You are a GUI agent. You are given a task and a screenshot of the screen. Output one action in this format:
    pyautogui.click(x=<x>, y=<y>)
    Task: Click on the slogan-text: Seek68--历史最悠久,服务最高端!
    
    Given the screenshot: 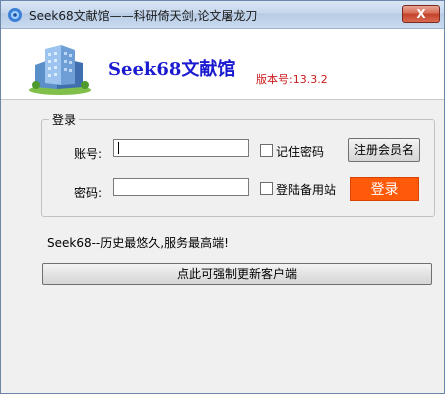 What is the action you would take?
    pyautogui.click(x=138, y=243)
    